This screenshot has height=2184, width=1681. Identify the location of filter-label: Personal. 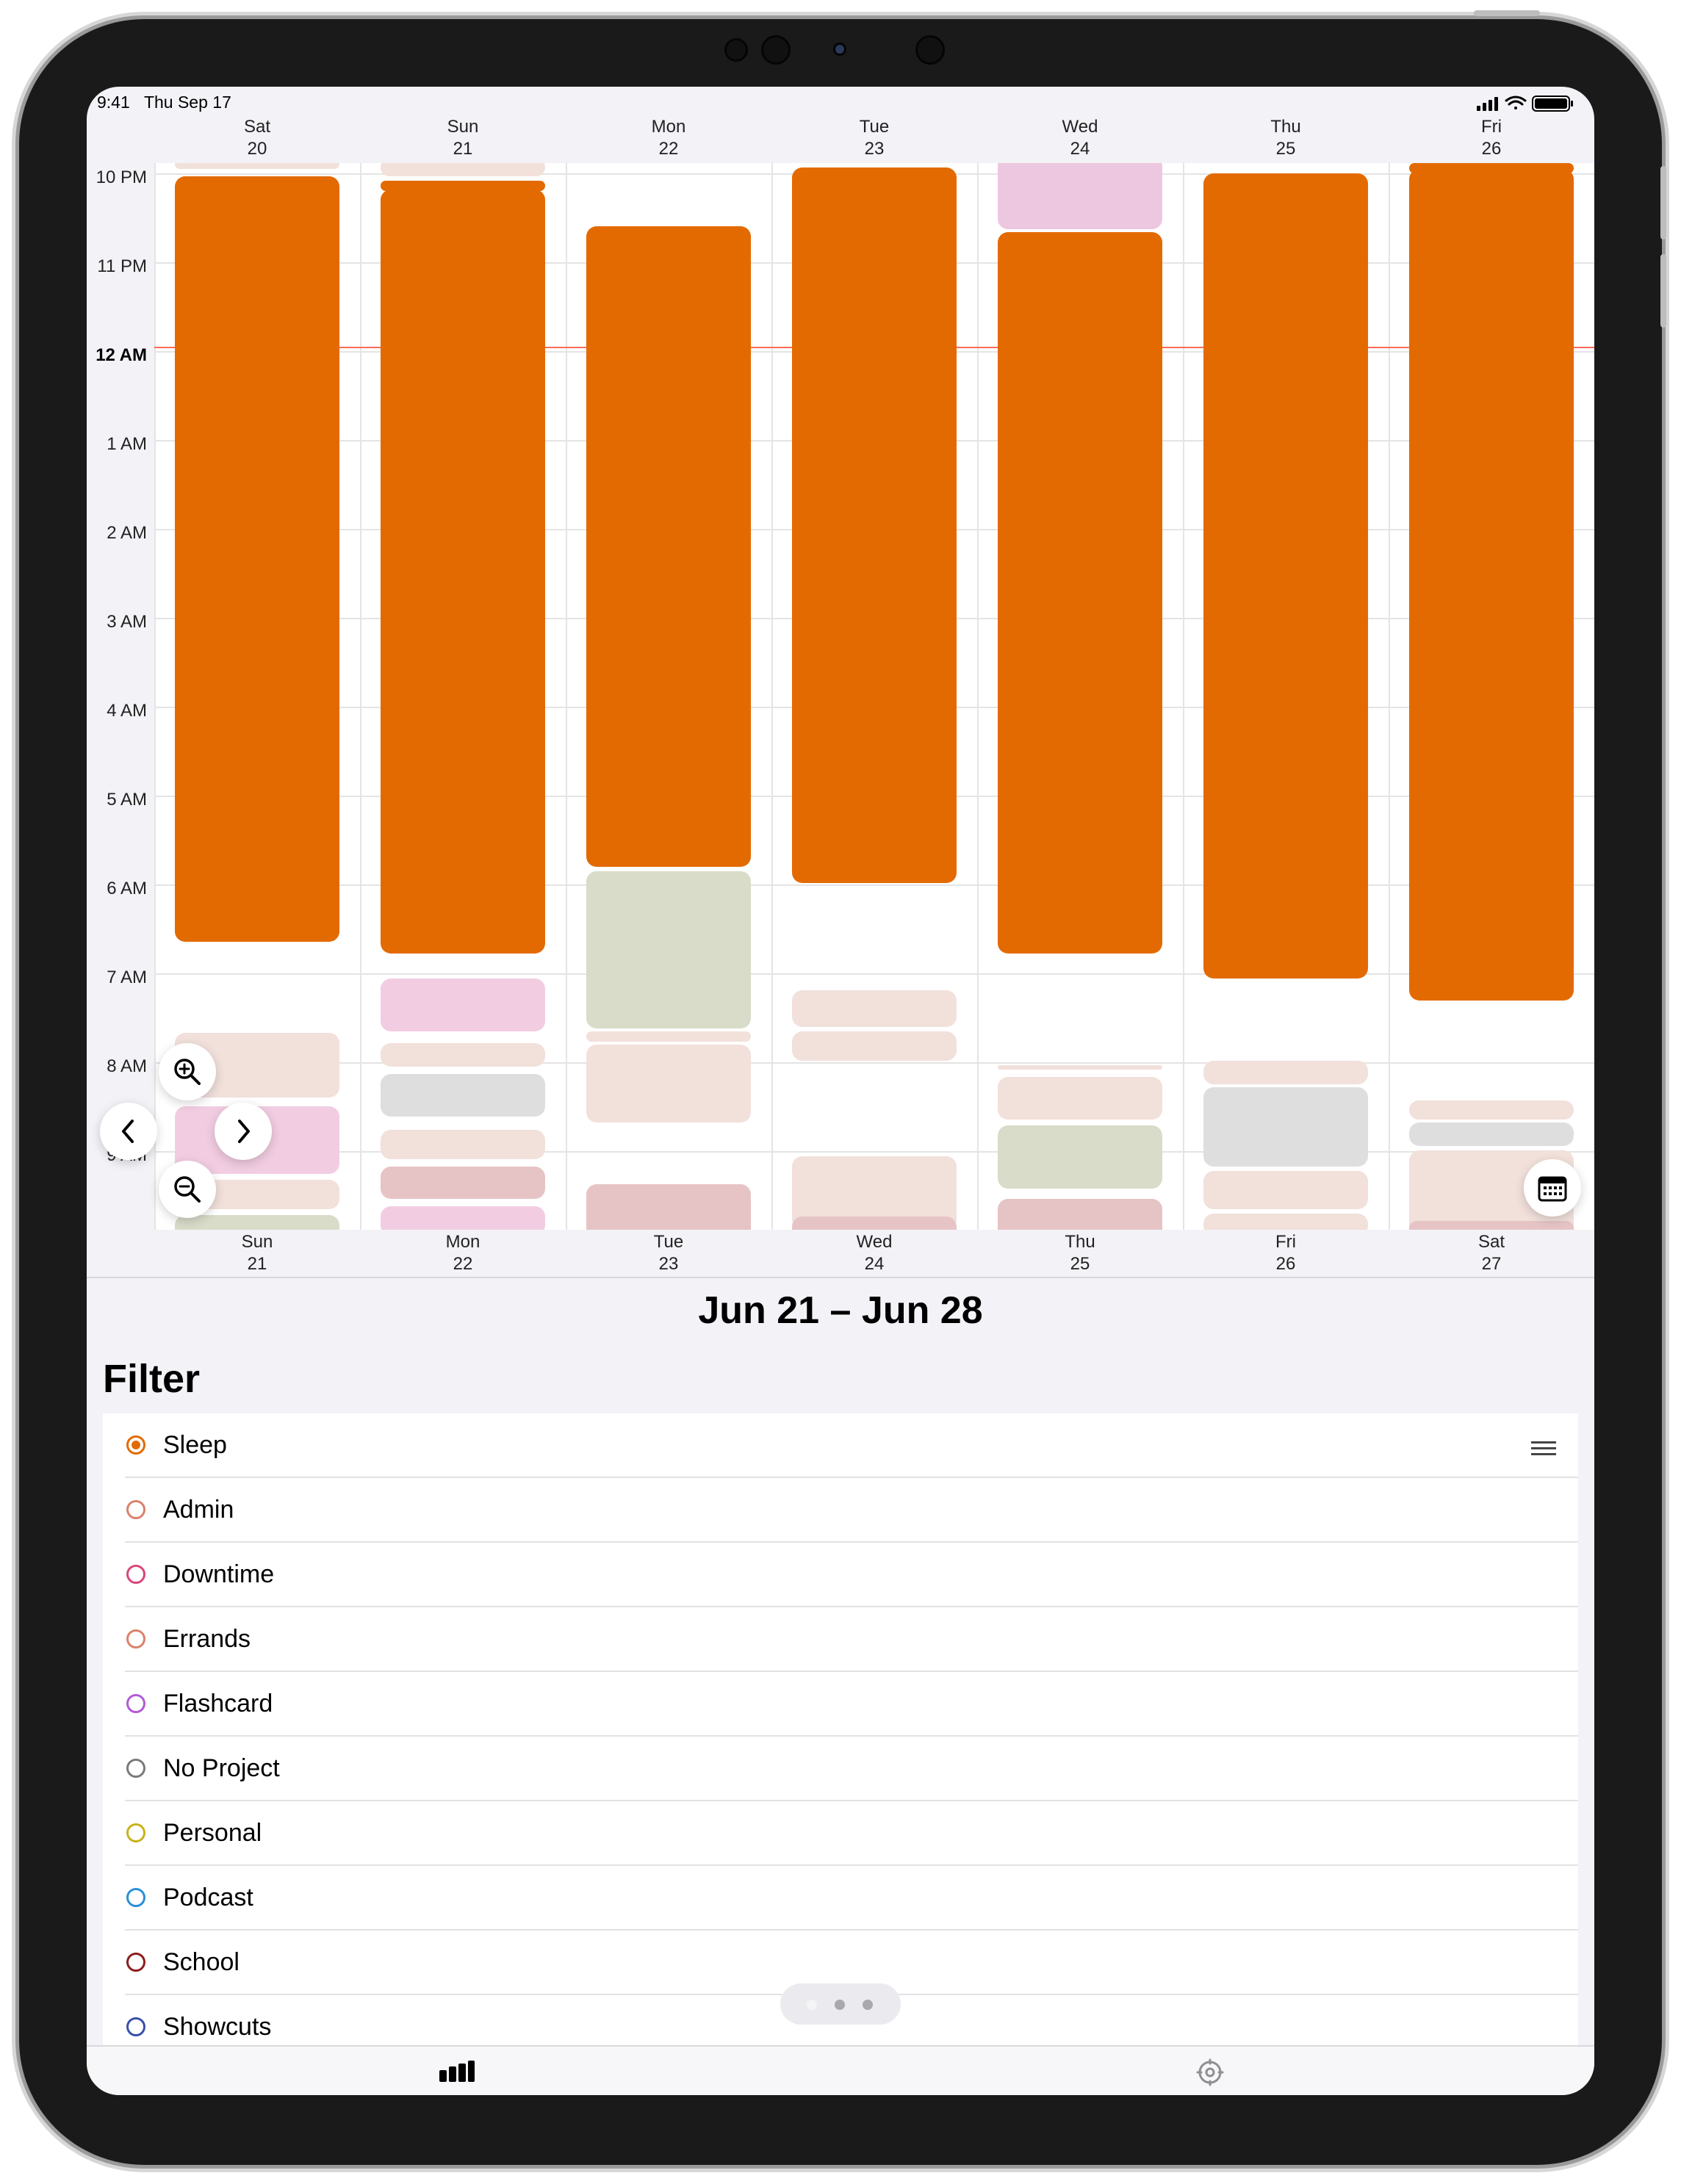
(212, 1833).